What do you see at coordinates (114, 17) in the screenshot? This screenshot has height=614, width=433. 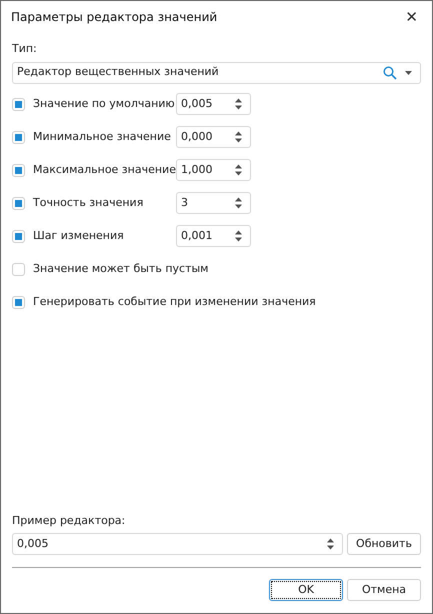 I see `window-title: Параметры редактора значений` at bounding box center [114, 17].